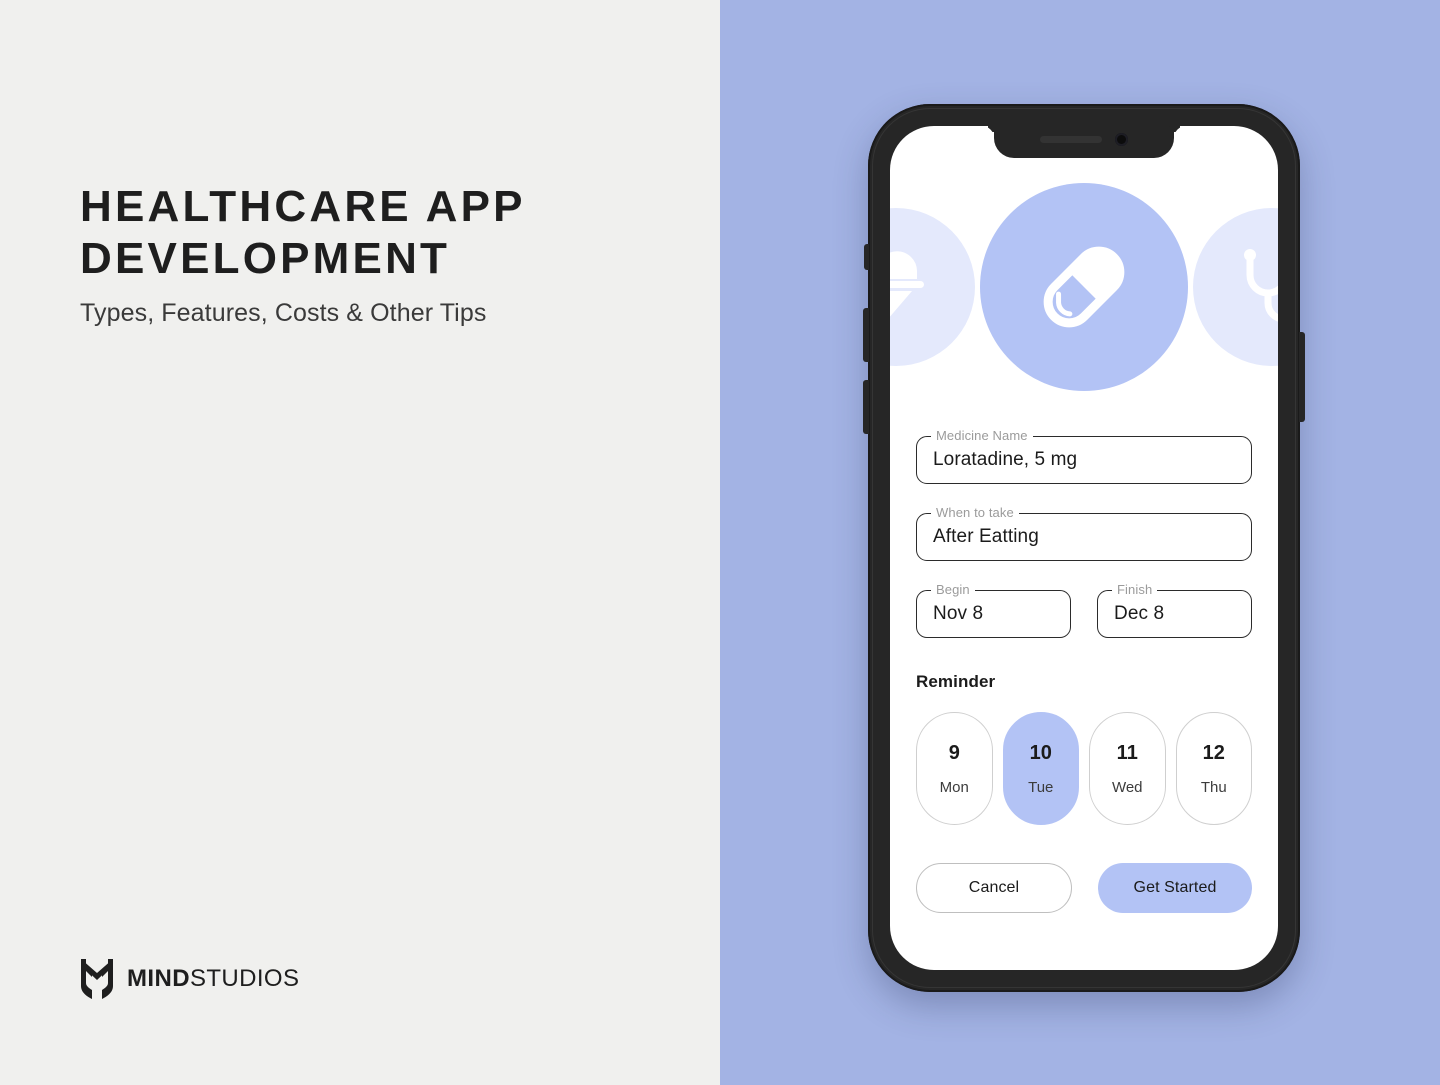 Image resolution: width=1440 pixels, height=1085 pixels. Describe the element at coordinates (1071, 139) in the screenshot. I see `earpiece-speaker-icon` at that location.